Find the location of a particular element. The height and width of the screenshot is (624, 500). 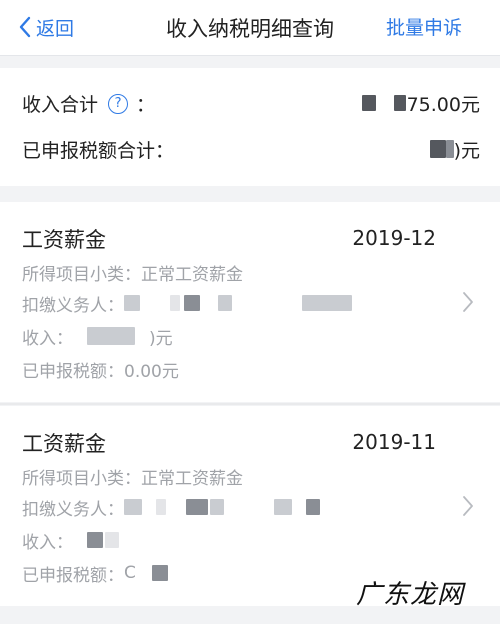

site-watermark: 广东龙网 is located at coordinates (409, 595).